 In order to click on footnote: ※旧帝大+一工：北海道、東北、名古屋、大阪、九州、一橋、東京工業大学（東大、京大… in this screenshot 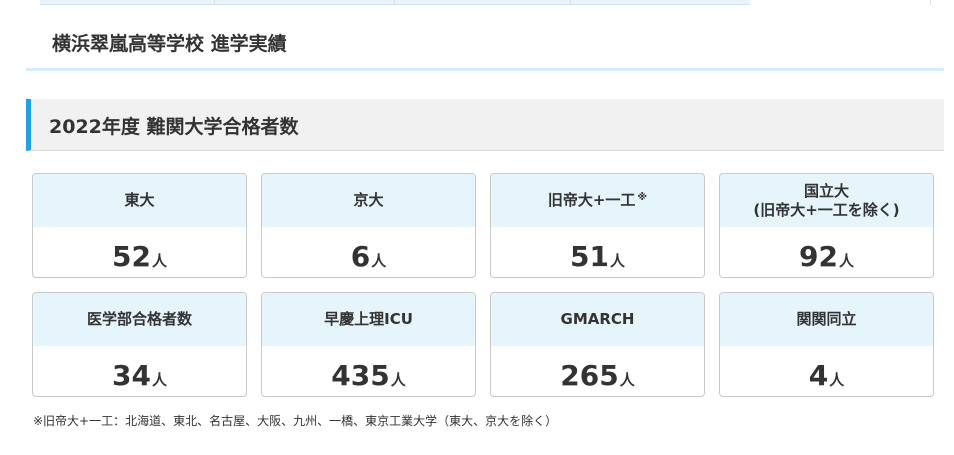, I will do `click(295, 421)`.